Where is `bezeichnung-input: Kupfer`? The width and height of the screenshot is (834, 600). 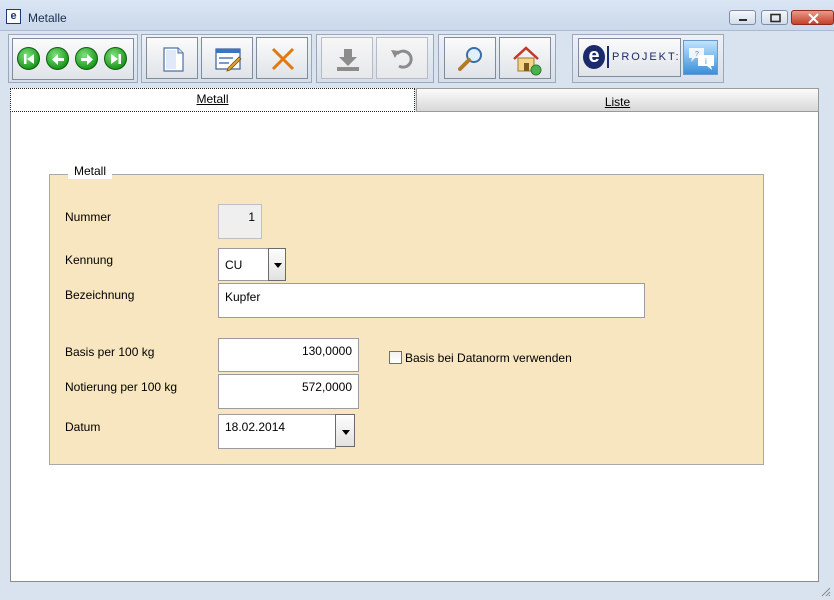
bezeichnung-input: Kupfer is located at coordinates (431, 300).